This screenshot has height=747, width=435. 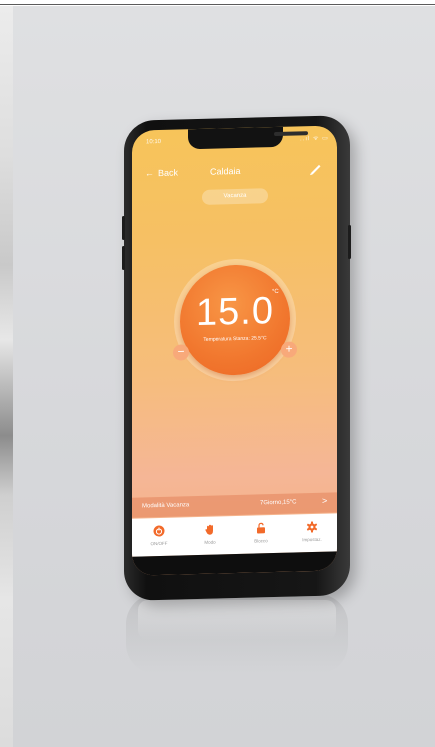 I want to click on tab-lock-label: Blocco, so click(x=261, y=541).